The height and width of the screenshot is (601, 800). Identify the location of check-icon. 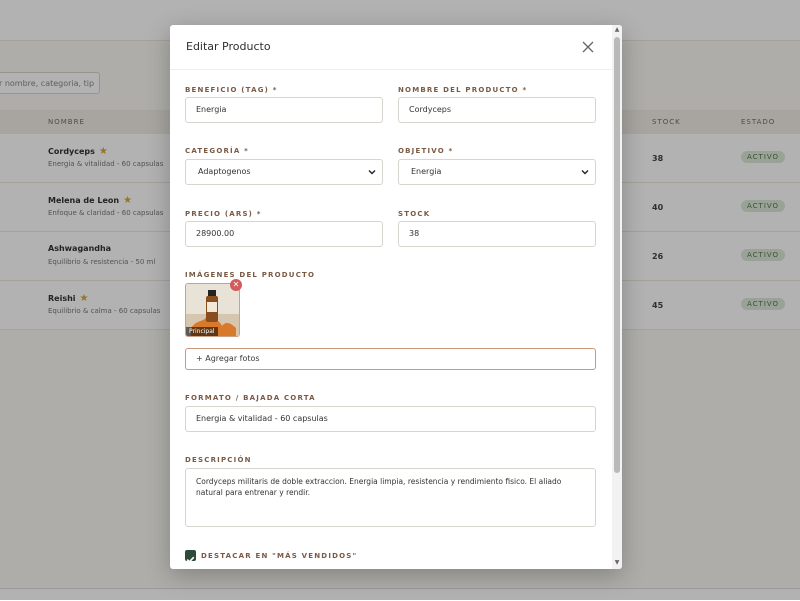
(190, 559).